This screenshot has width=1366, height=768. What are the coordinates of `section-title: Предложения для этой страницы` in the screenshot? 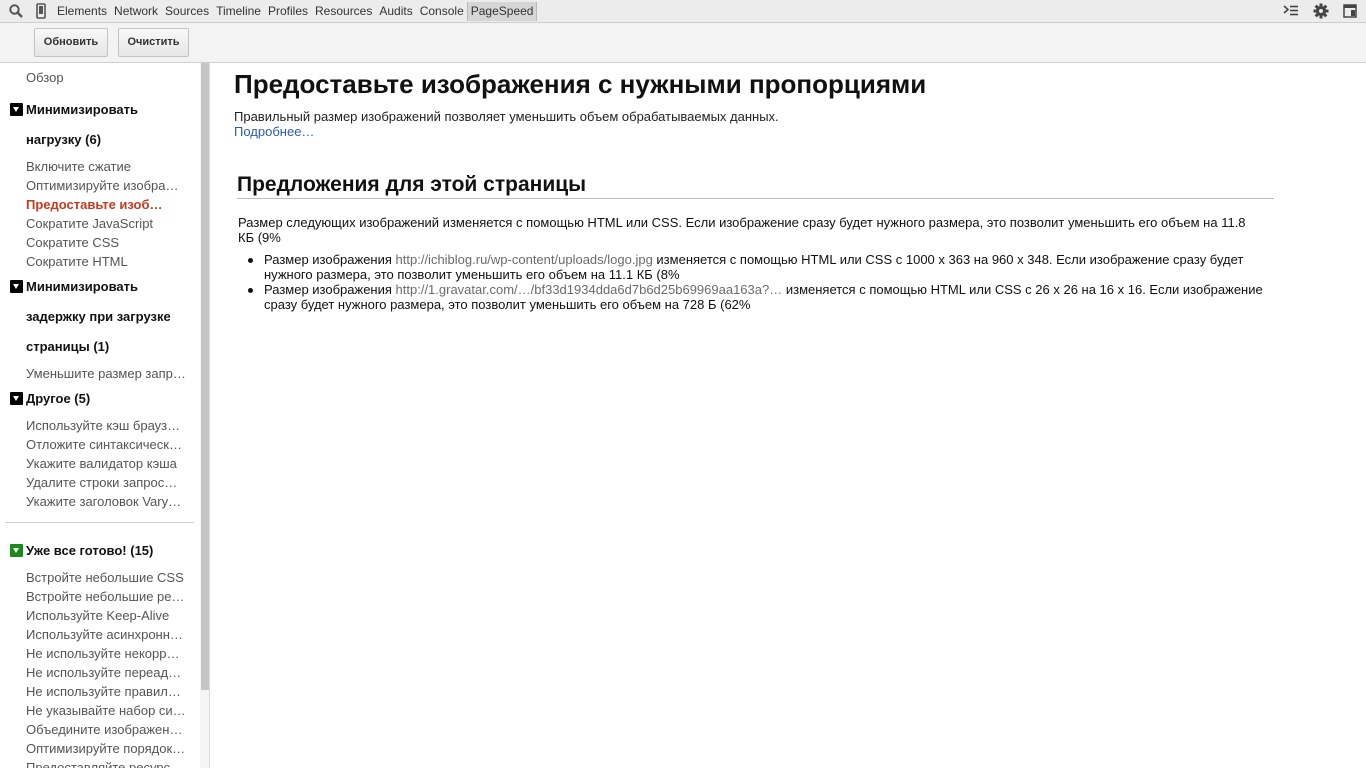 It's located at (412, 184).